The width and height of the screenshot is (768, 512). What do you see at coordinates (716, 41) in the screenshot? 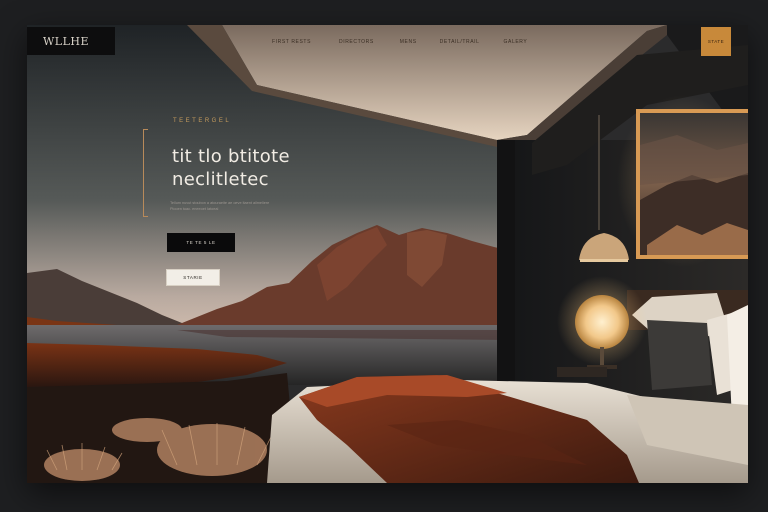
I see `header-cta-button: STATE` at bounding box center [716, 41].